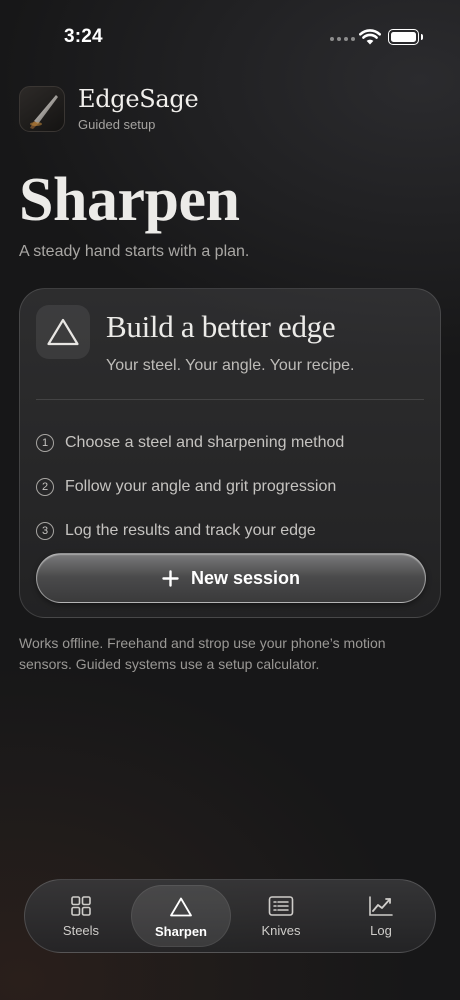 Image resolution: width=460 pixels, height=1000 pixels. What do you see at coordinates (45, 487) in the screenshot?
I see `step-number: 2` at bounding box center [45, 487].